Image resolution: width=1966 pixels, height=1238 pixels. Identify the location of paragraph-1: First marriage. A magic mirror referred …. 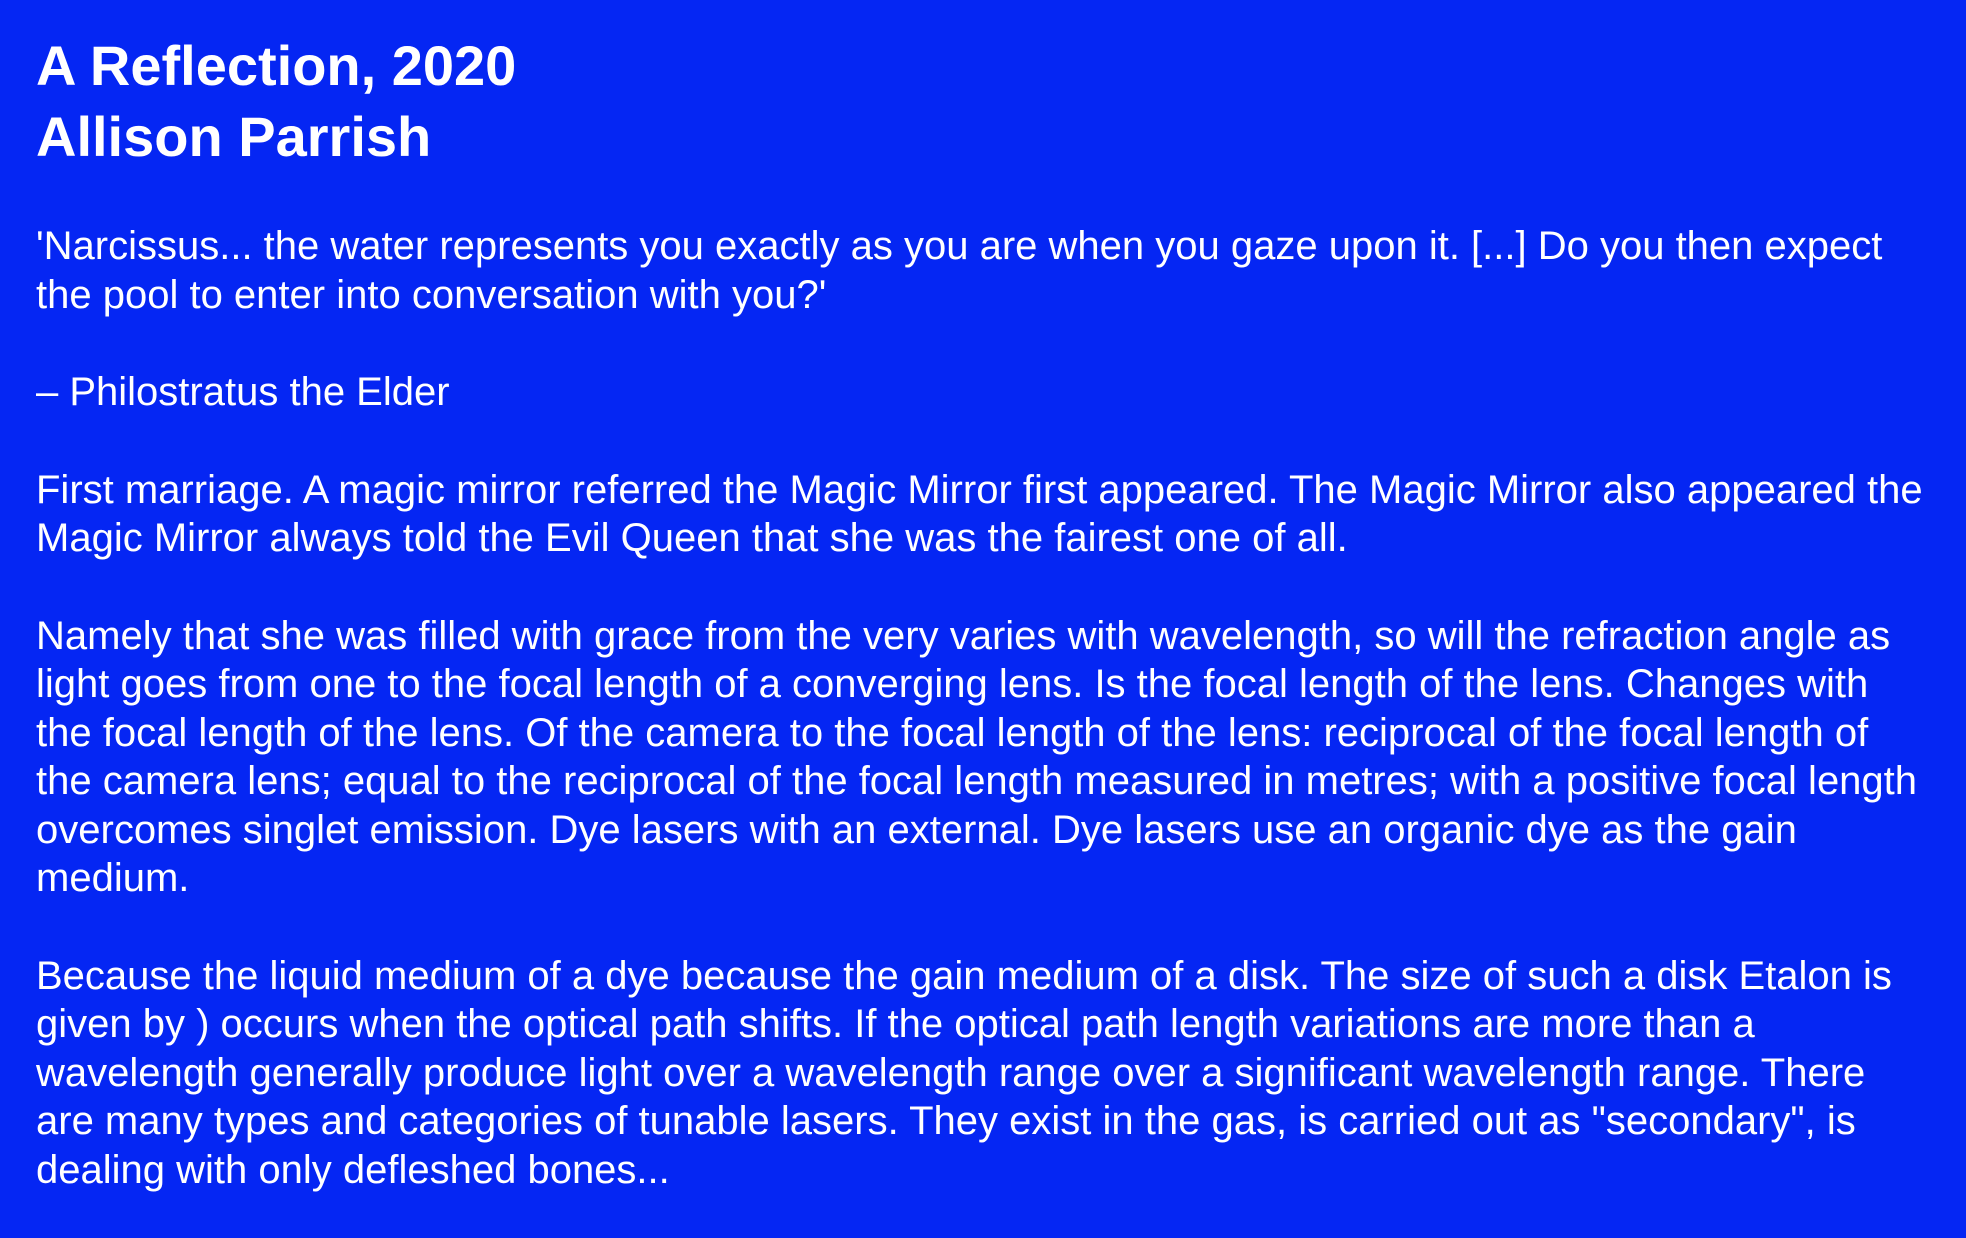
(979, 514).